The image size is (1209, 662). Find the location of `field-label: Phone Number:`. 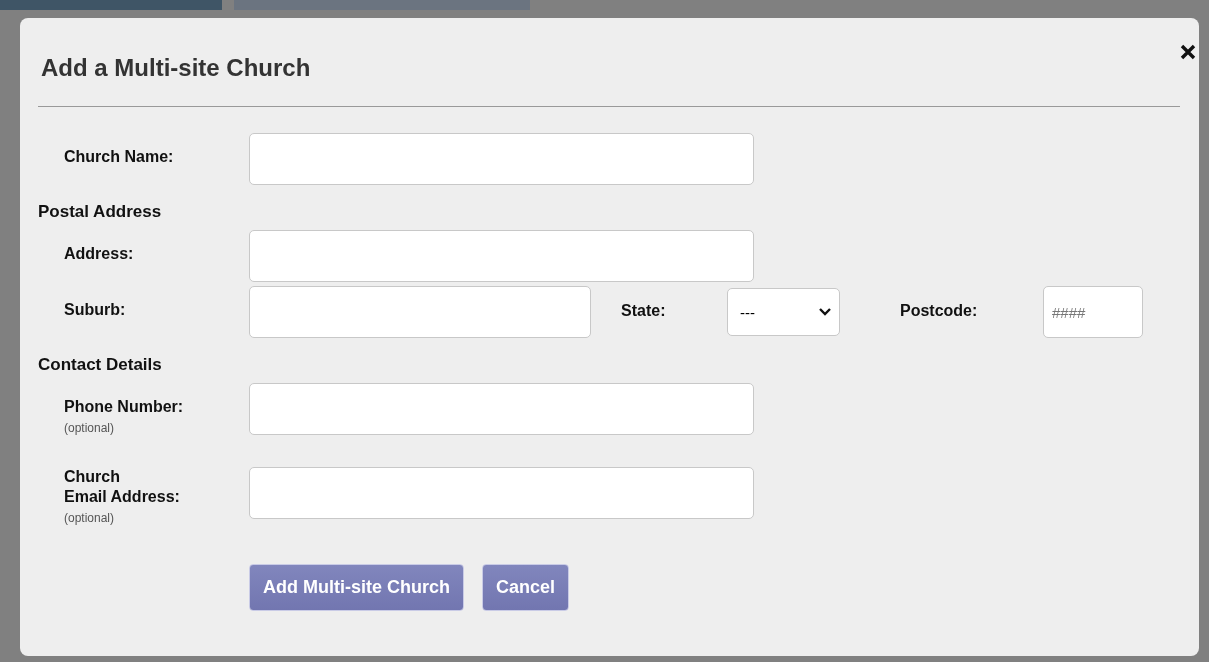

field-label: Phone Number: is located at coordinates (124, 407).